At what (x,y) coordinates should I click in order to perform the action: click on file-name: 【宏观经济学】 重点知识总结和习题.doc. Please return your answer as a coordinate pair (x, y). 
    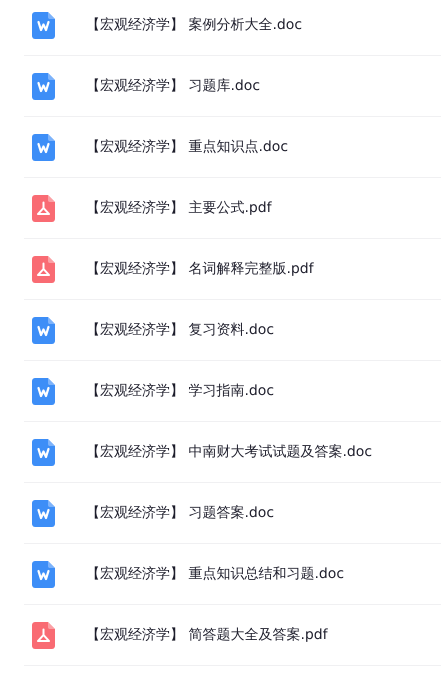
    Looking at the image, I should click on (215, 574).